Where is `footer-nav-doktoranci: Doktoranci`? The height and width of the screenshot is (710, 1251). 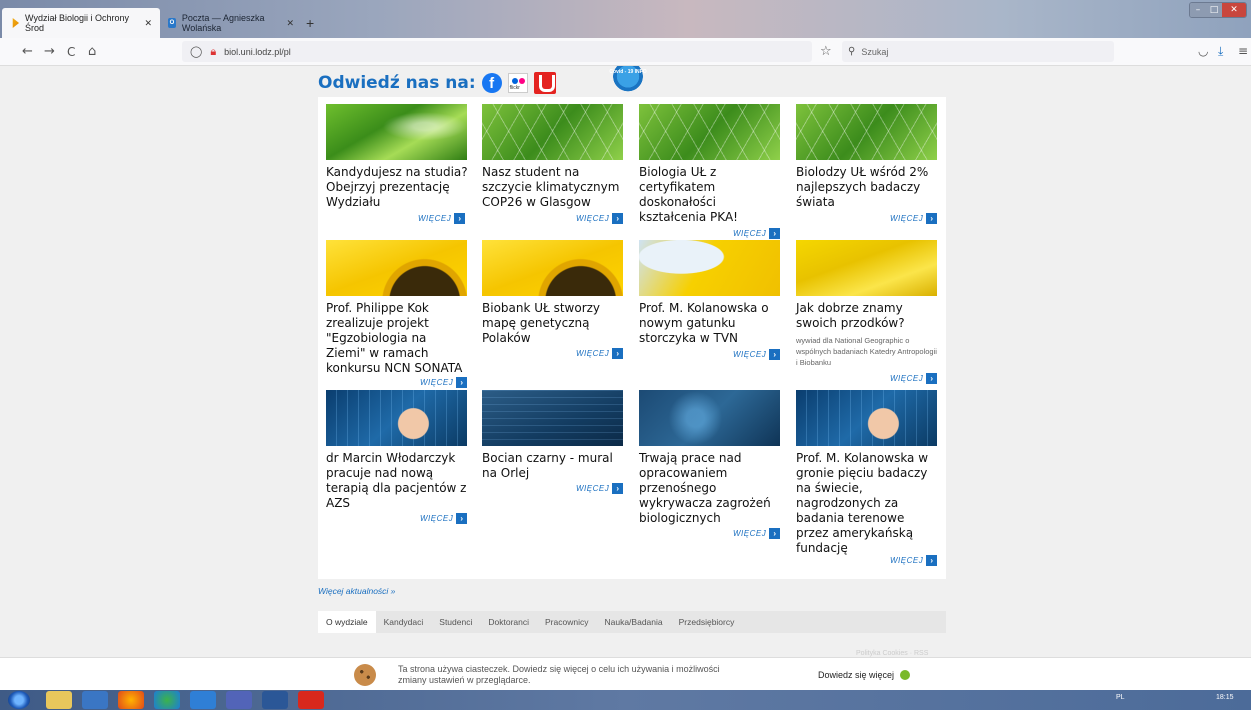 footer-nav-doktoranci: Doktoranci is located at coordinates (508, 622).